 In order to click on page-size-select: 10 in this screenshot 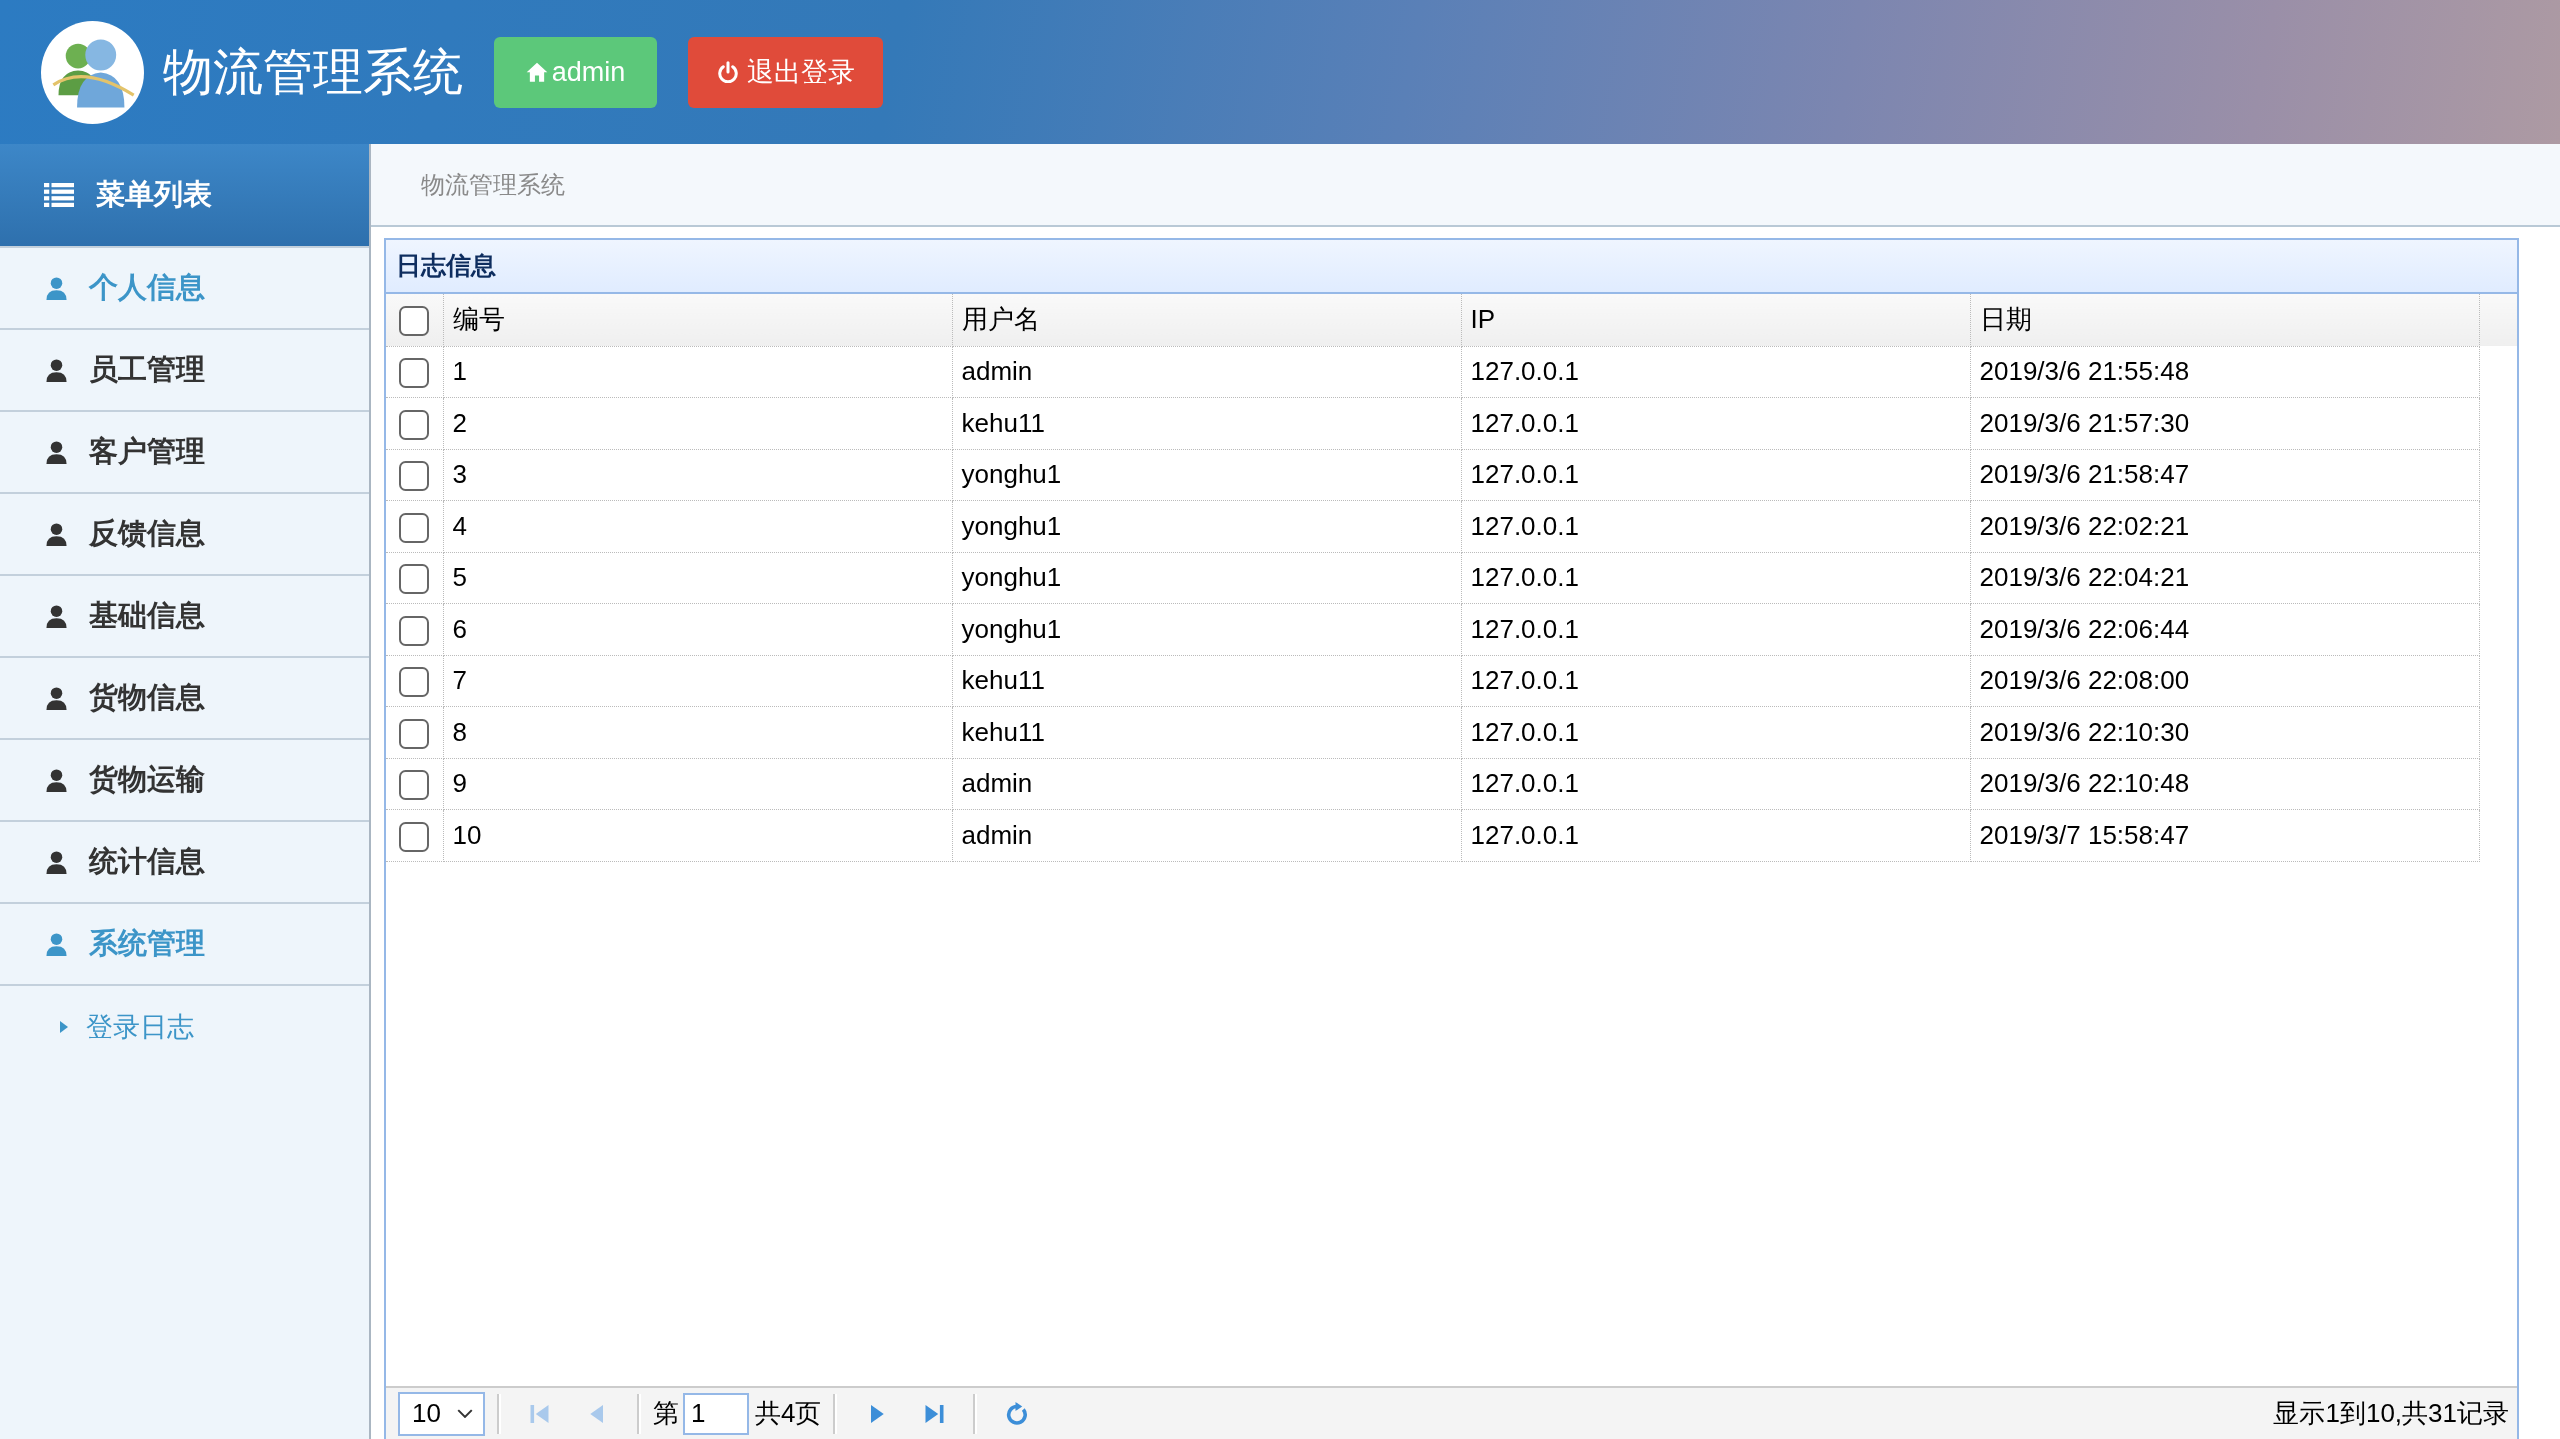, I will do `click(441, 1413)`.